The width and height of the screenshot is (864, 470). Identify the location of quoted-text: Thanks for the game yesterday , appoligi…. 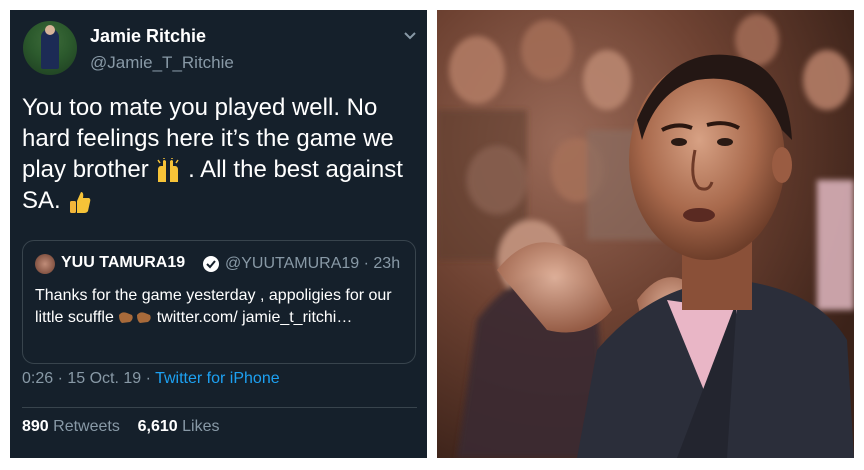
(221, 307).